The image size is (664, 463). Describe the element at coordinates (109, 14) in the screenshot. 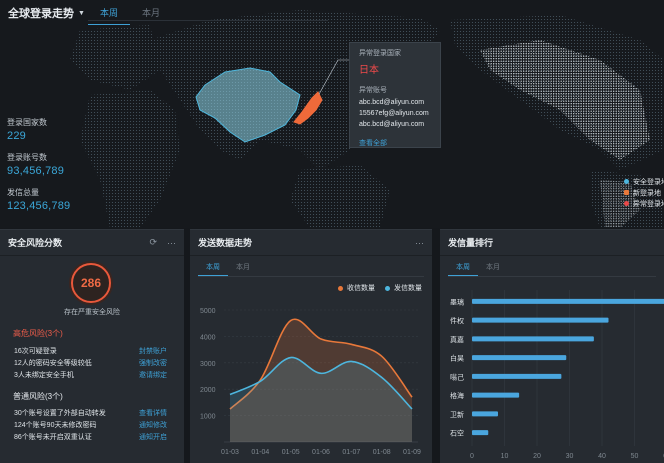

I see `tab-this-week: 本周` at that location.